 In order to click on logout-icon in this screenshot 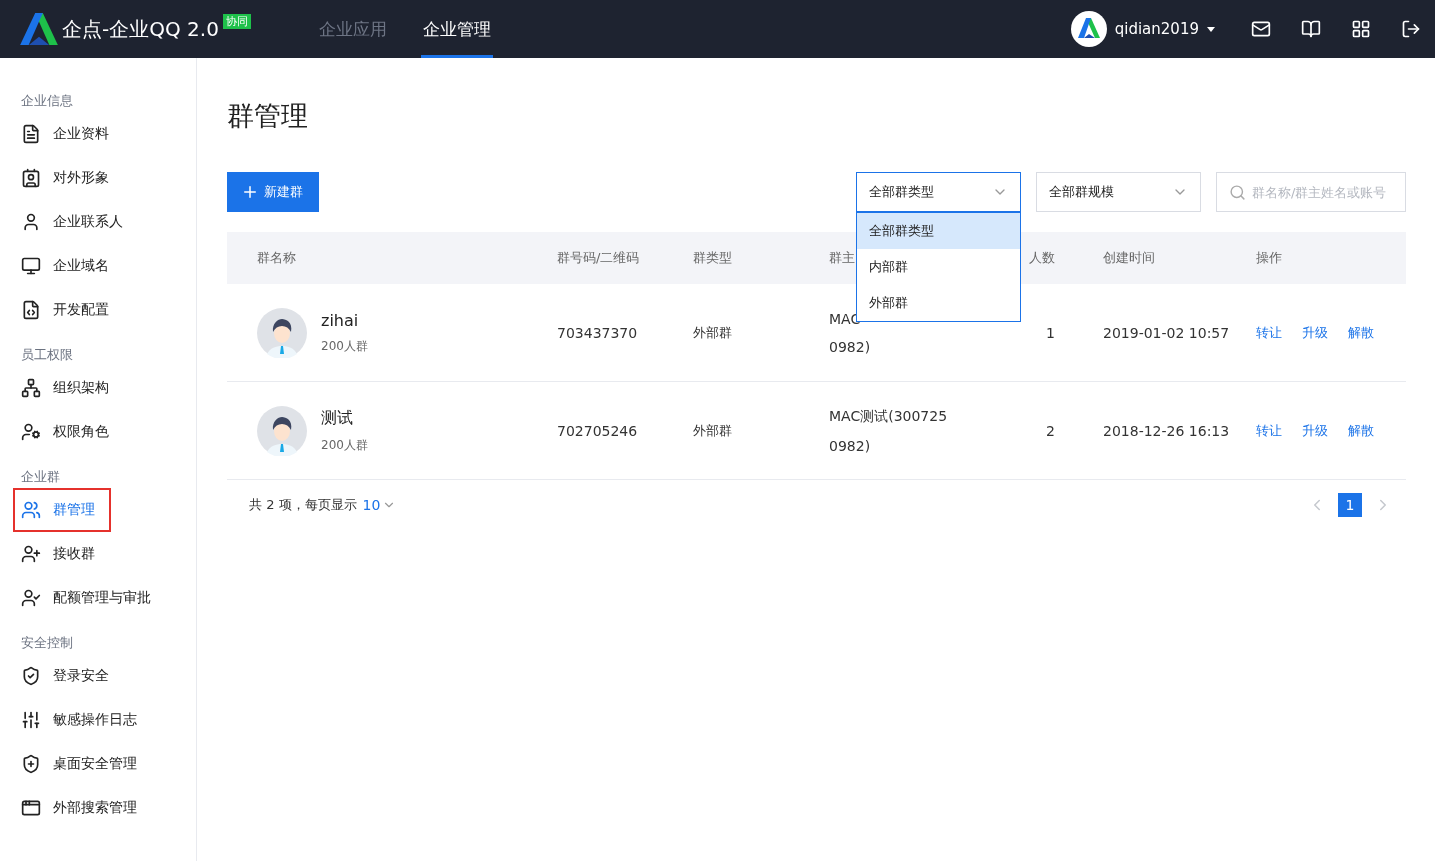, I will do `click(1411, 29)`.